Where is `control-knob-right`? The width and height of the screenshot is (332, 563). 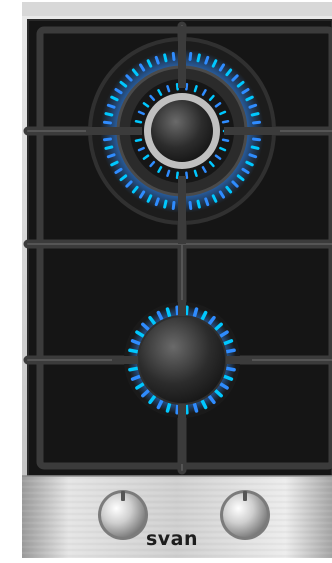 control-knob-right is located at coordinates (245, 515).